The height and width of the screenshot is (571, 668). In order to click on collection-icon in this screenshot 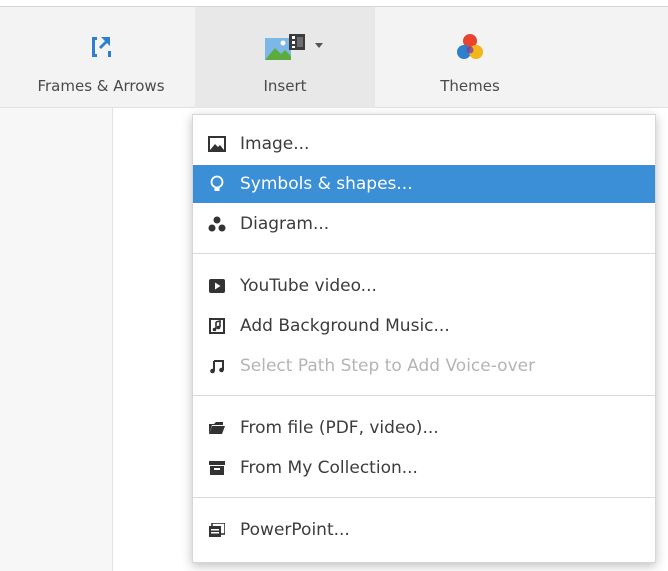, I will do `click(217, 468)`.